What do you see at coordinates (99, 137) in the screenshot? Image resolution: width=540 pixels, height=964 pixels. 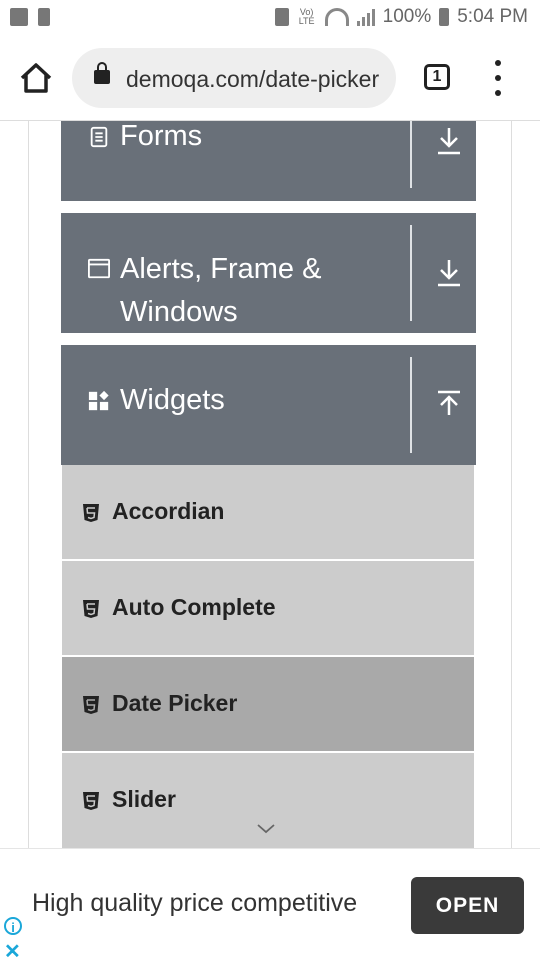 I see `document-icon` at bounding box center [99, 137].